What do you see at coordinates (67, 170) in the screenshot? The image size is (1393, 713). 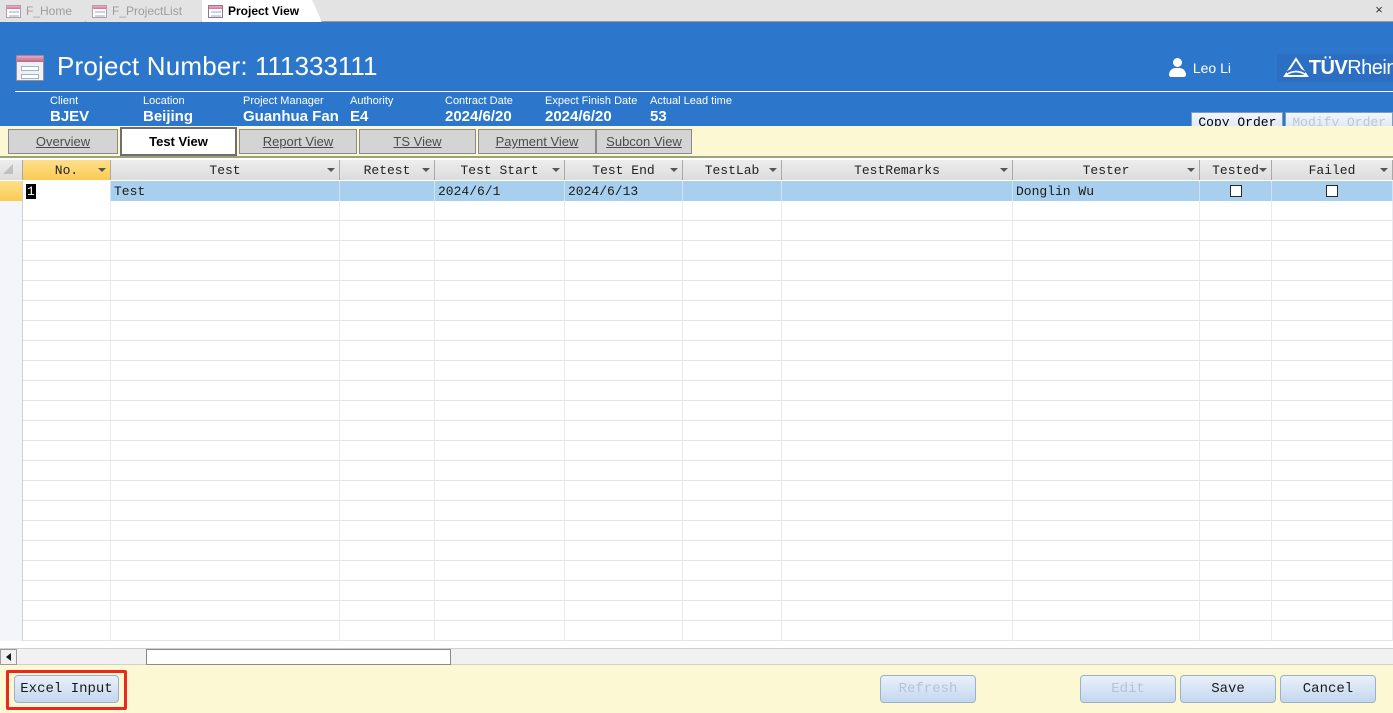 I see `column-header-no: No.` at bounding box center [67, 170].